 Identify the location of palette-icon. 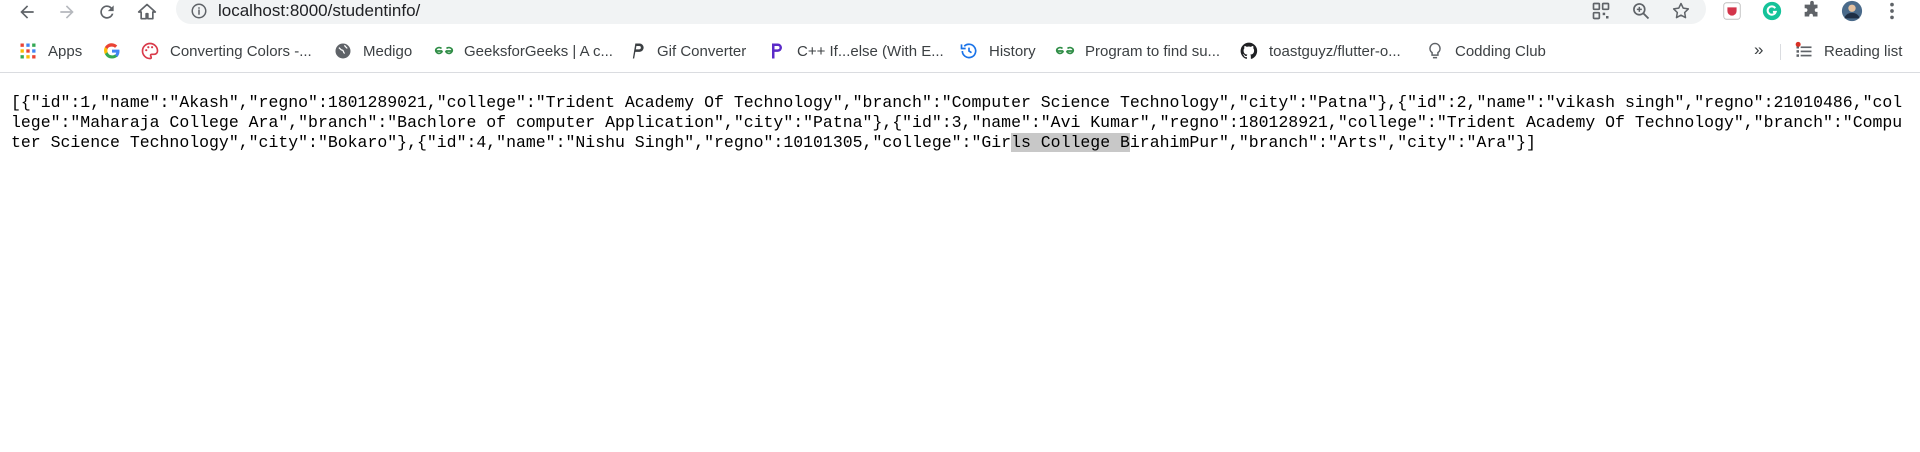
(150, 51).